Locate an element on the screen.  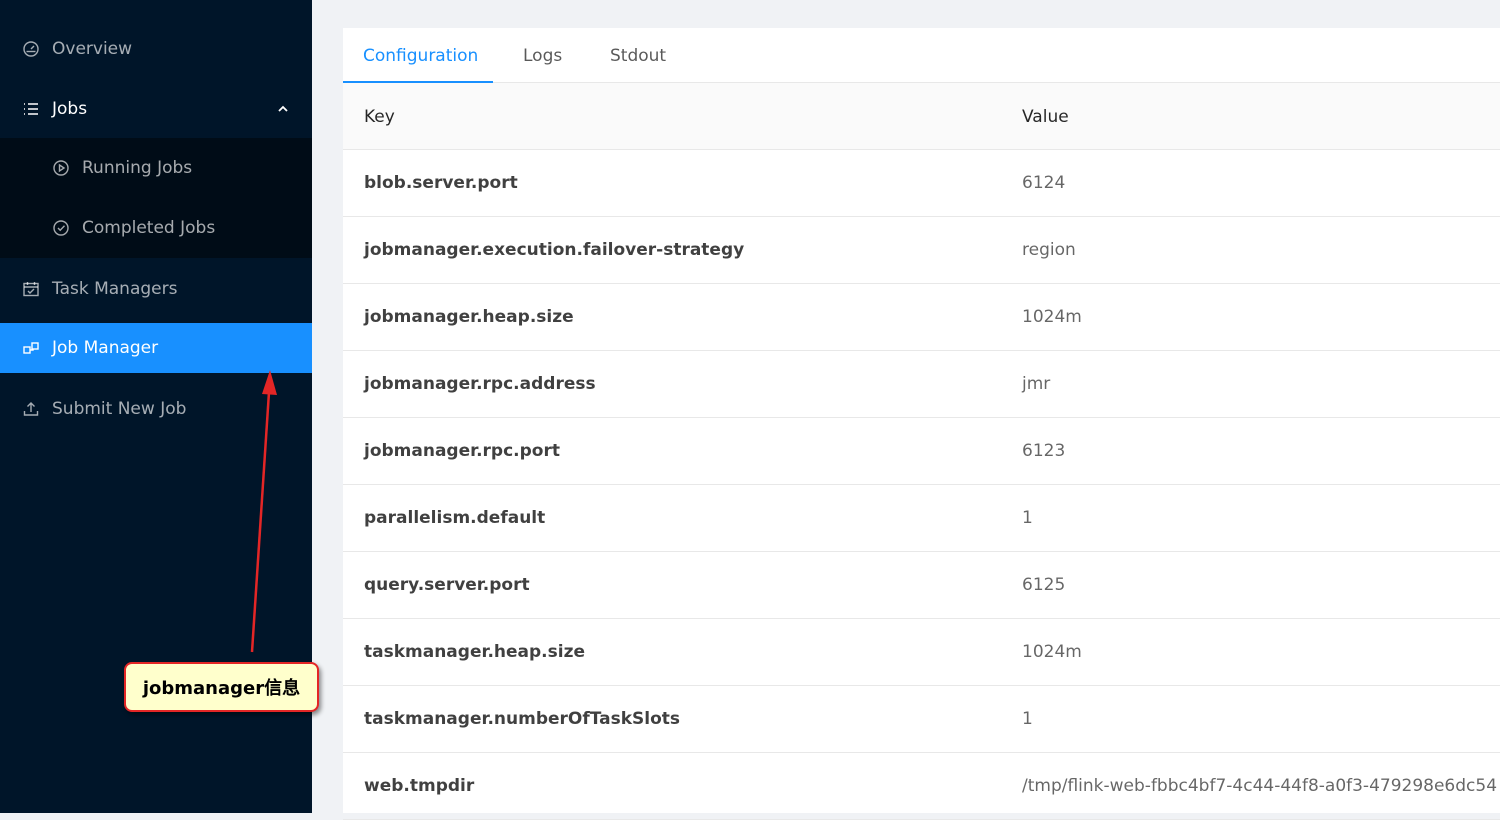
sidebar-item-label: Job Manager is located at coordinates (105, 348).